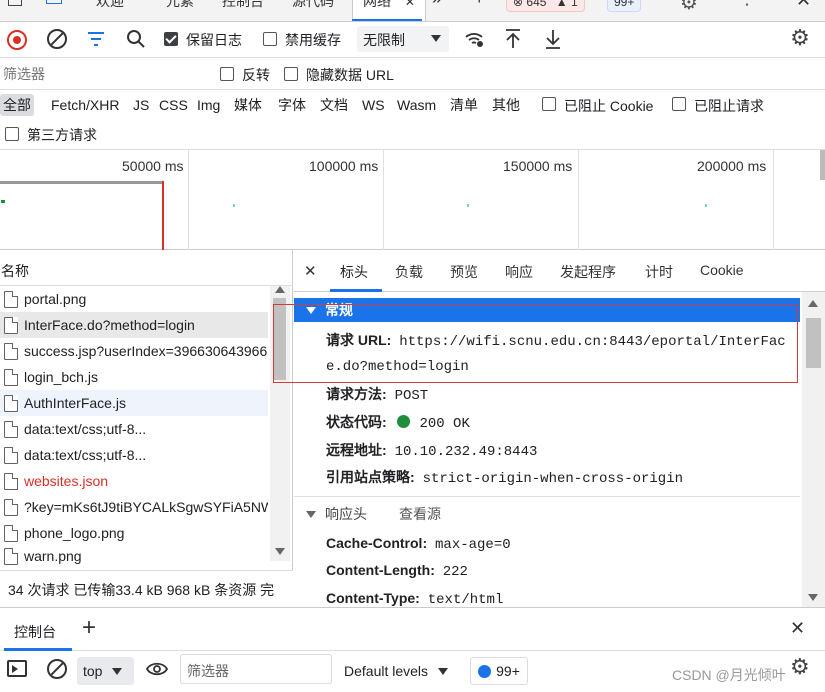 This screenshot has width=825, height=692. What do you see at coordinates (437, 4) in the screenshot?
I see `more-tabs-icon: »` at bounding box center [437, 4].